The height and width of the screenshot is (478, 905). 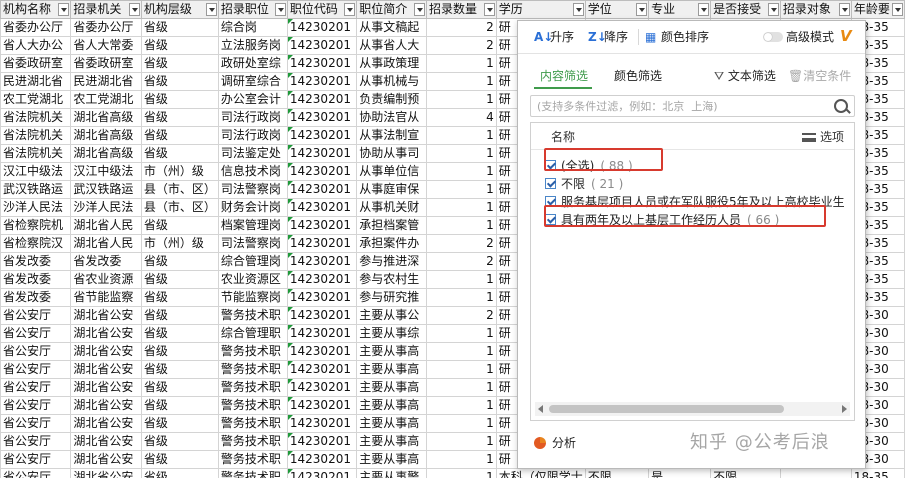 What do you see at coordinates (252, 27) in the screenshot?
I see `table-cell: 综合岗` at bounding box center [252, 27].